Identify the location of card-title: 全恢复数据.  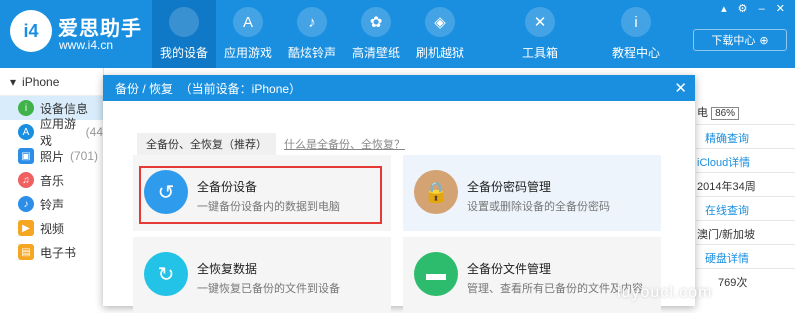
(227, 269).